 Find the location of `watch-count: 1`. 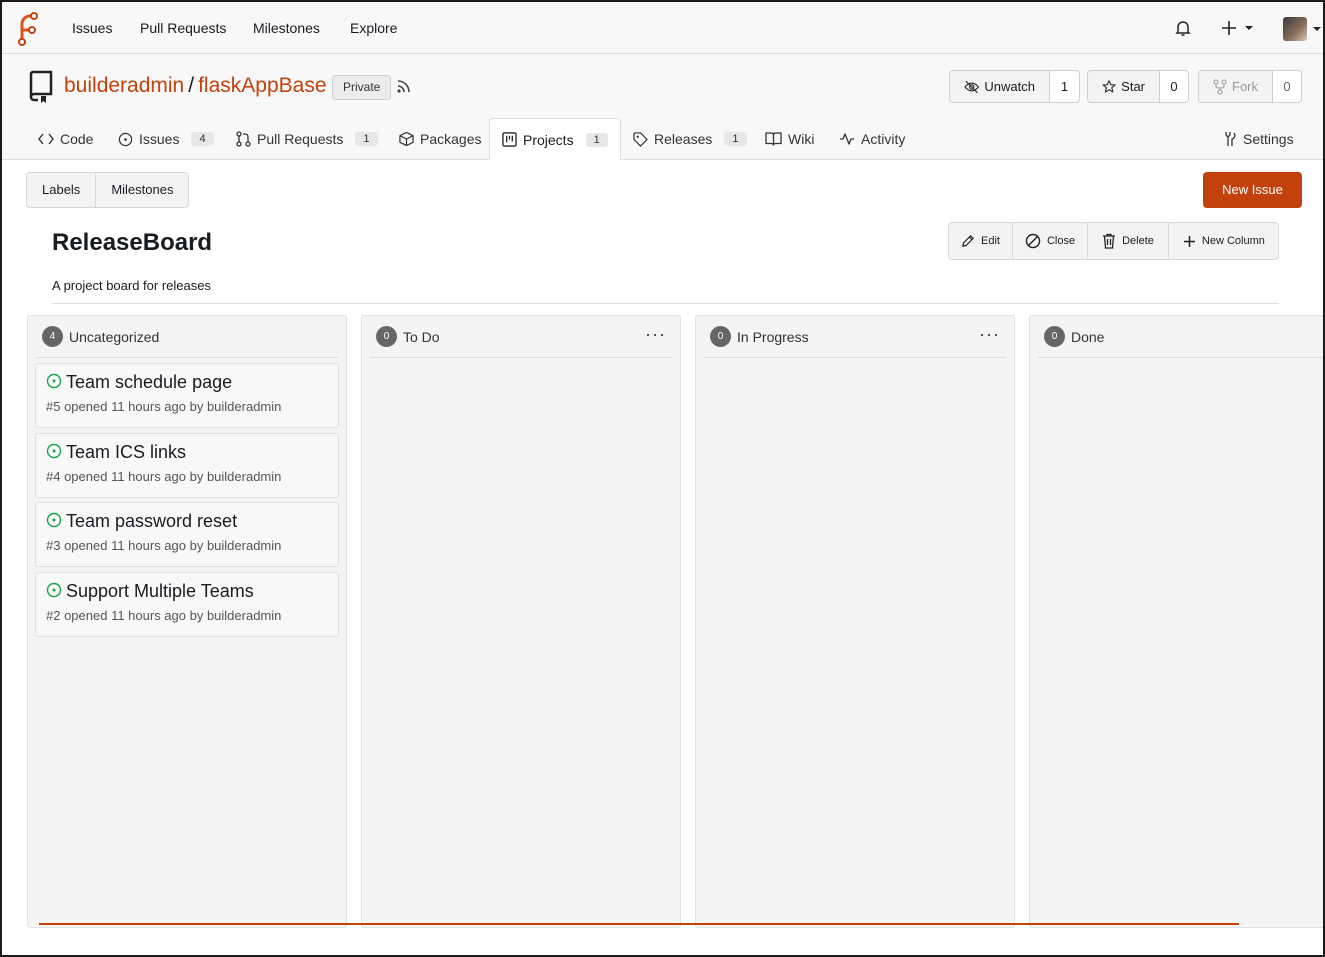

watch-count: 1 is located at coordinates (1064, 86).